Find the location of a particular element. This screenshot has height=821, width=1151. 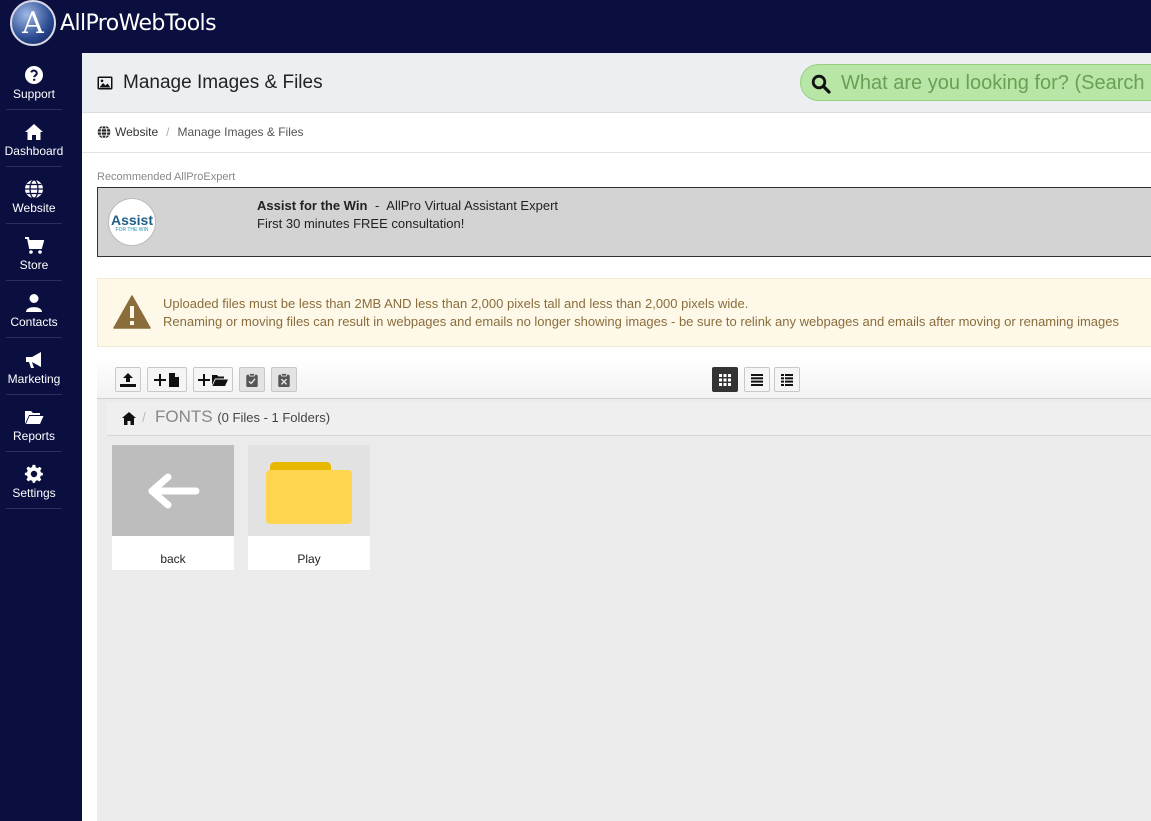

grid-view-icon is located at coordinates (725, 379).